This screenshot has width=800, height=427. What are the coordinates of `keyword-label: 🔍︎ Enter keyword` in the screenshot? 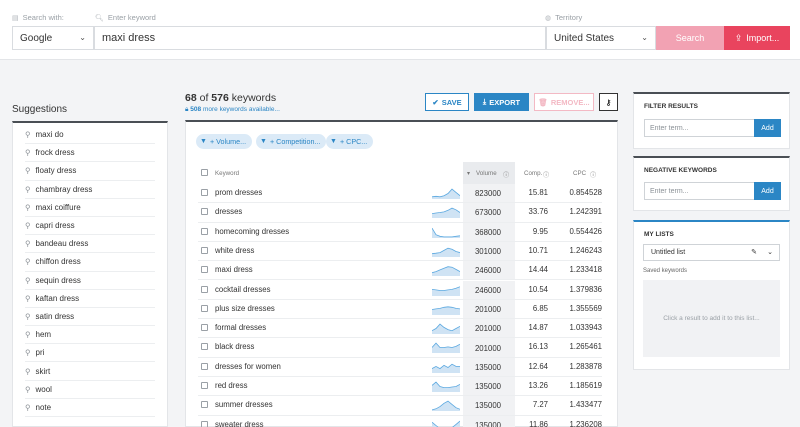 It's located at (125, 17).